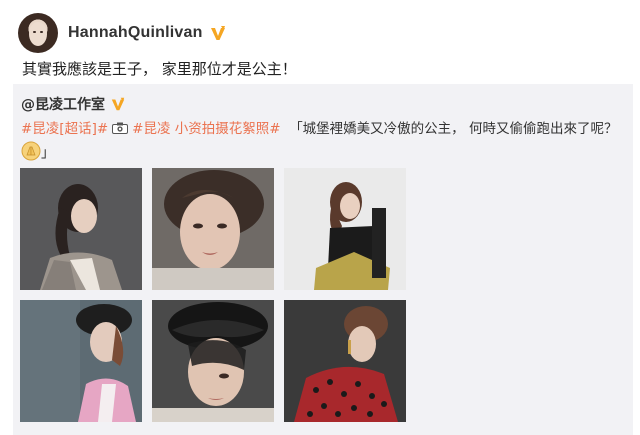 This screenshot has height=435, width=640. I want to click on username: HannahQuinlivan, so click(135, 33).